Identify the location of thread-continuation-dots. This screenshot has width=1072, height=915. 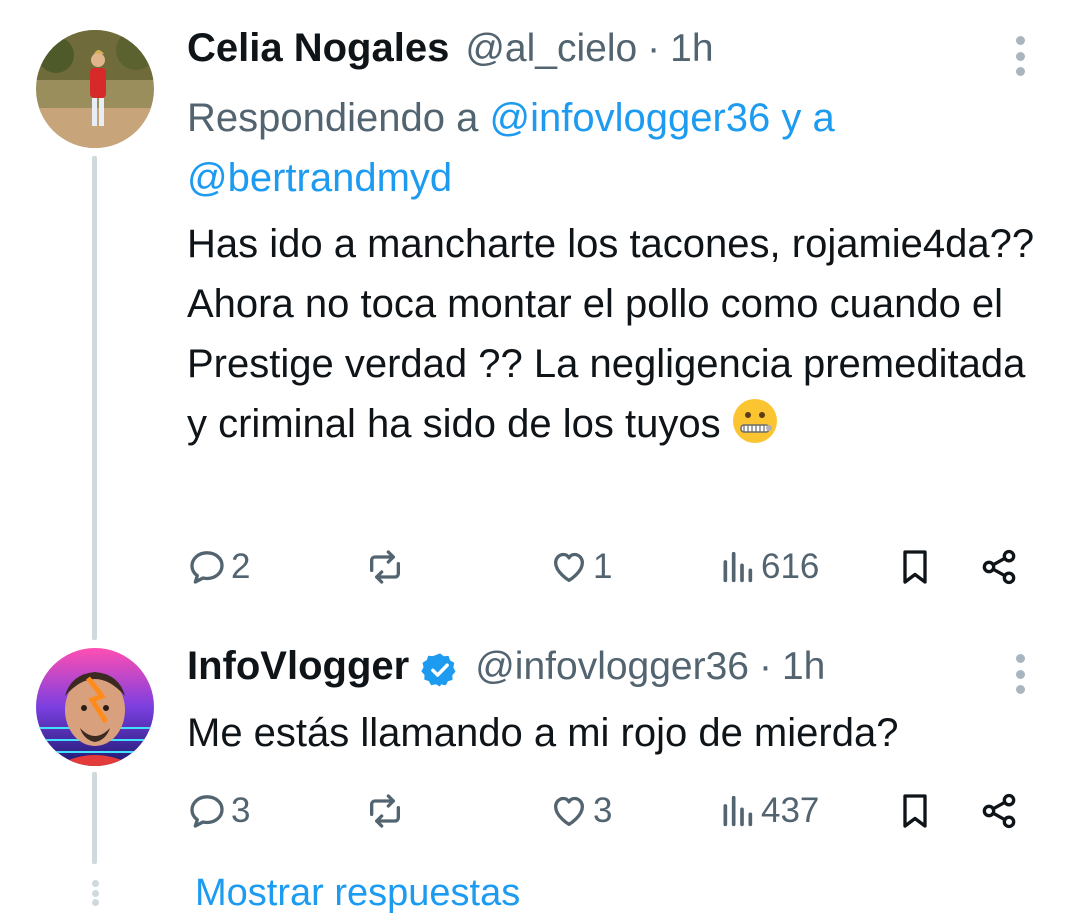
(95, 893).